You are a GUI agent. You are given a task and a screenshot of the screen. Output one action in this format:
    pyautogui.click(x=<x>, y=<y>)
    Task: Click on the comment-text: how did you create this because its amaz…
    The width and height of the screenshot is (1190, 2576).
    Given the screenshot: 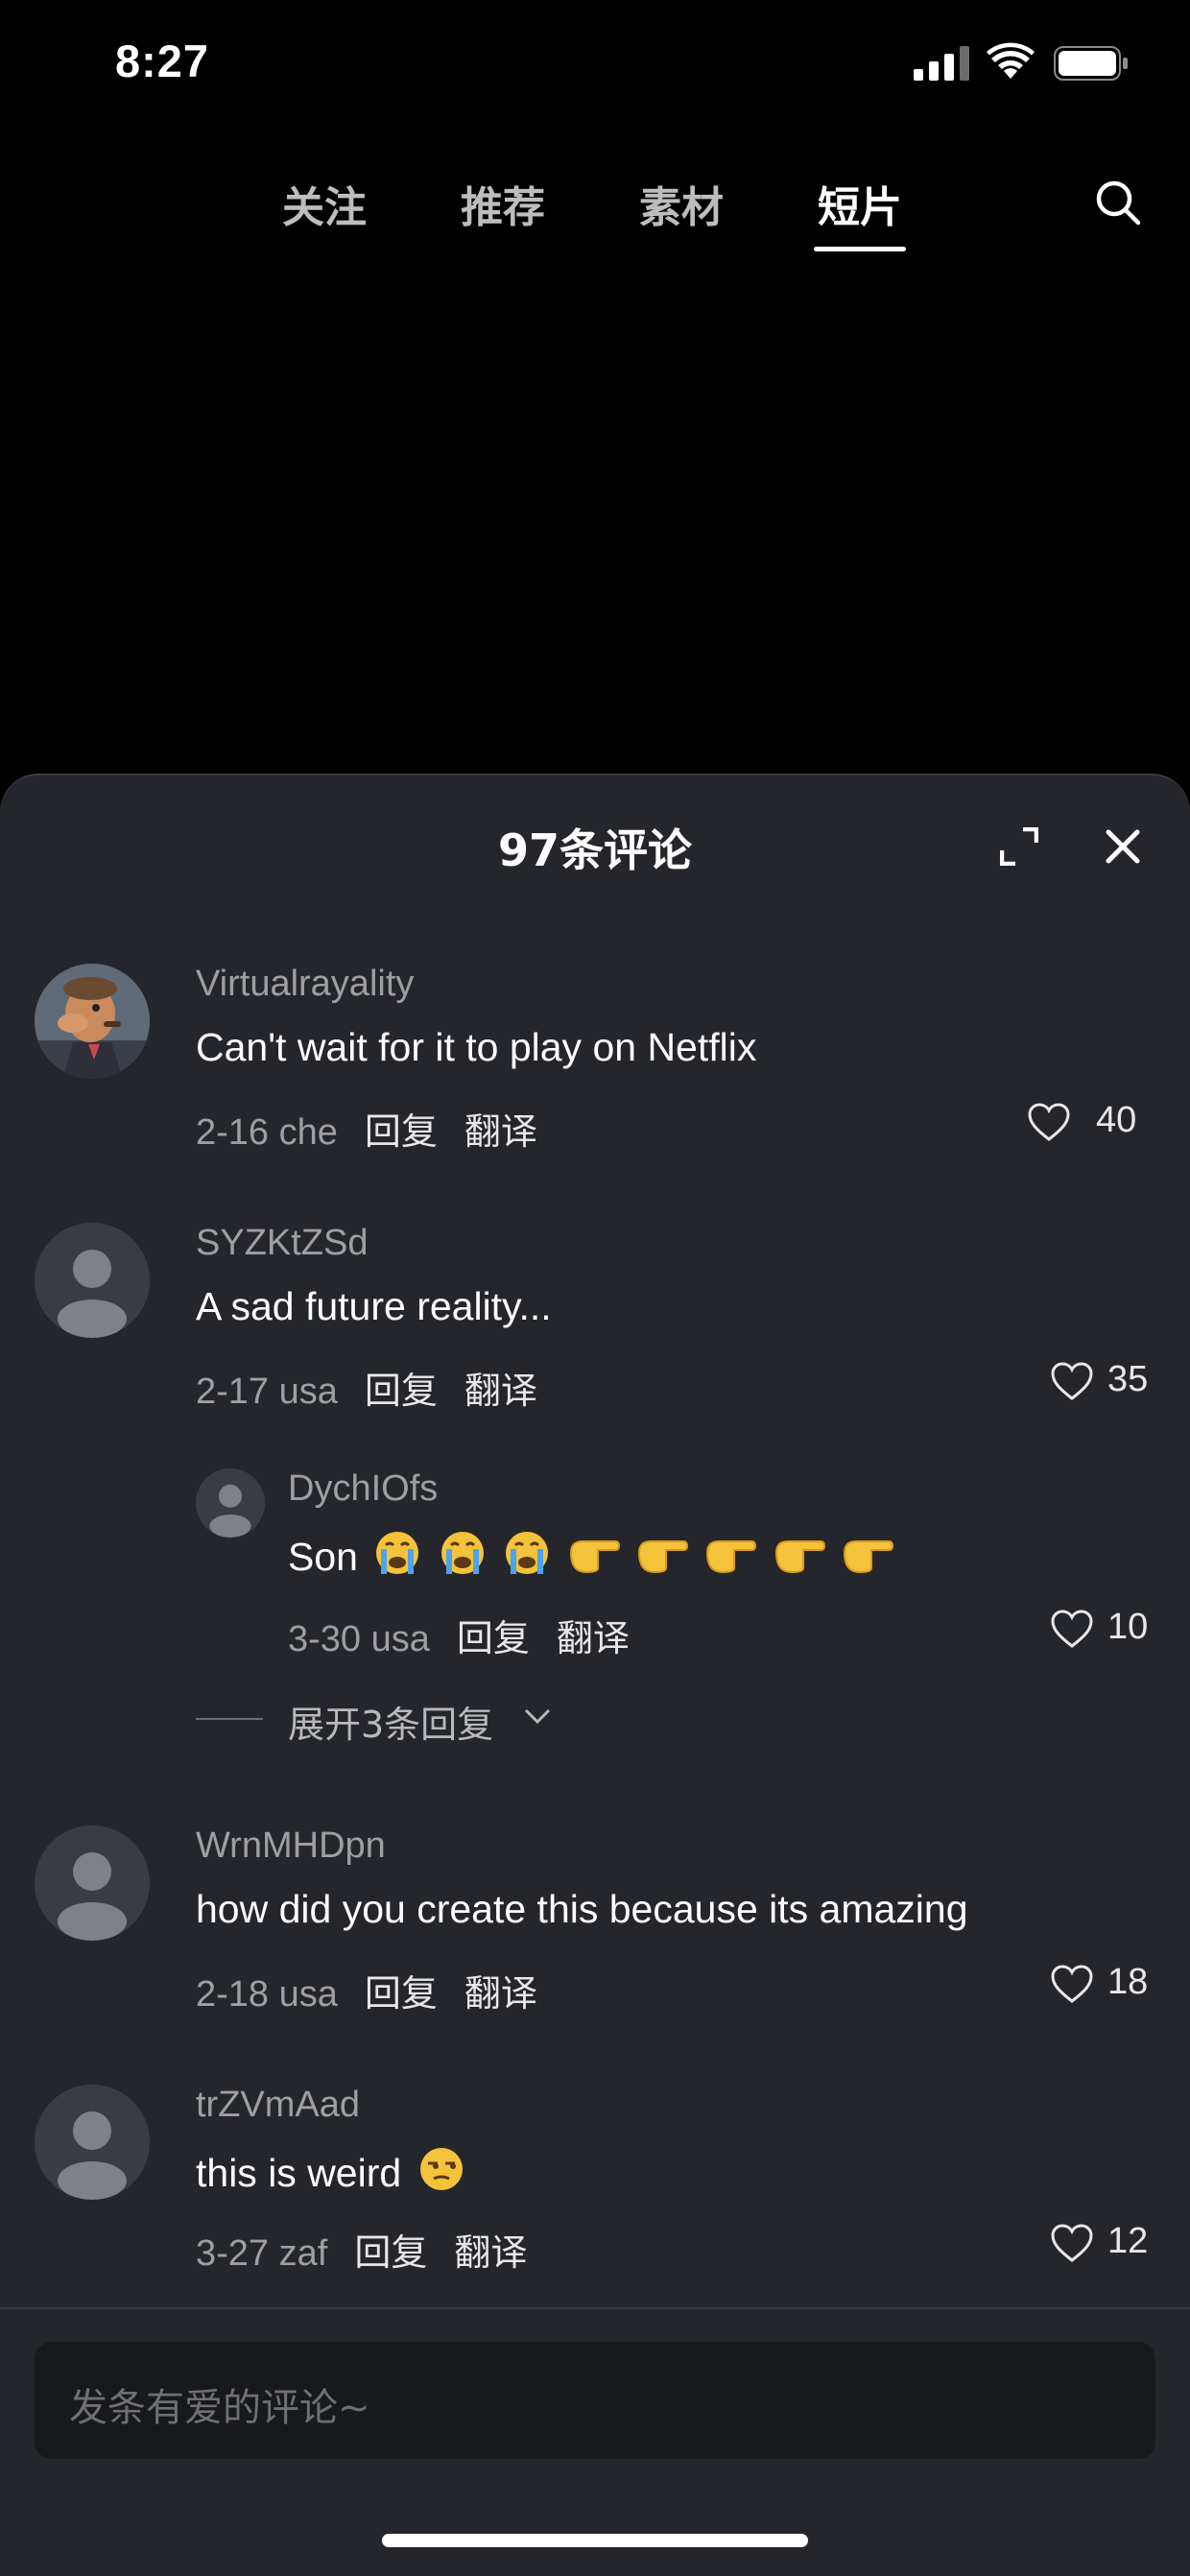 What is the action you would take?
    pyautogui.click(x=582, y=1909)
    